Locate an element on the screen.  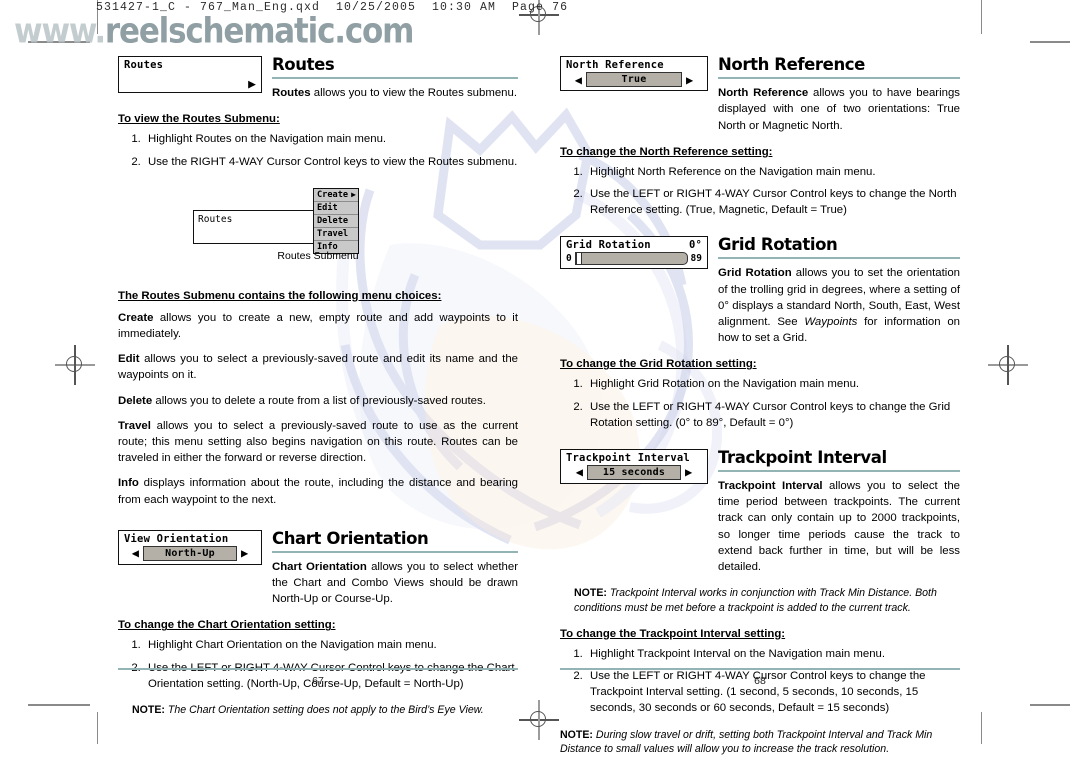
registration-mark-left is located at coordinates (75, 365).